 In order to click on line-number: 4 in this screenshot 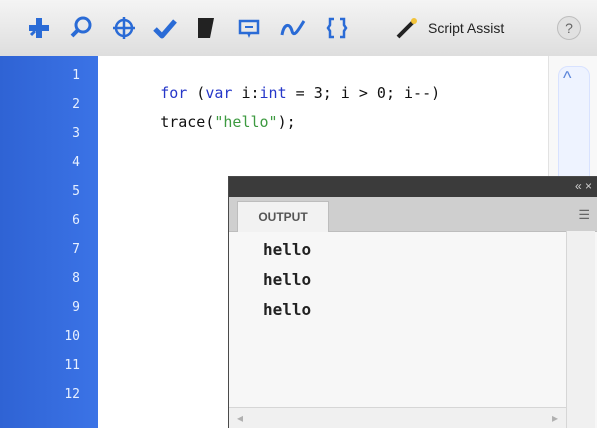, I will do `click(76, 162)`.